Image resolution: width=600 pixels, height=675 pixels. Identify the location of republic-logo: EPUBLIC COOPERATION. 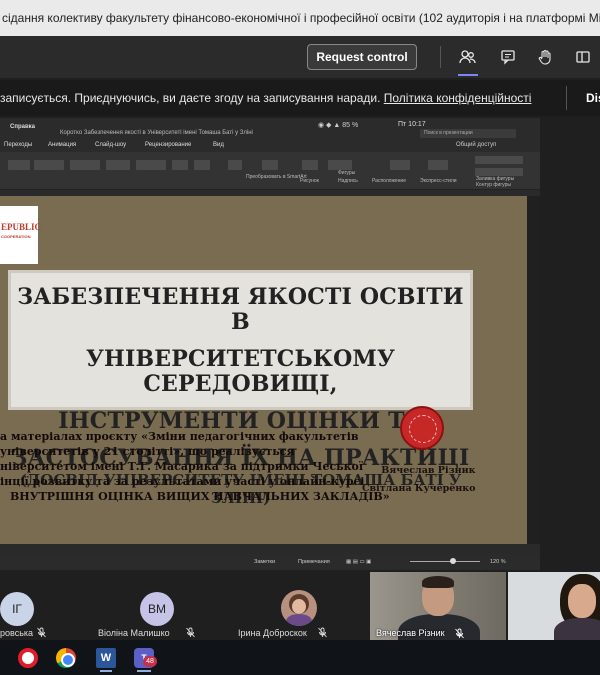
(21, 235).